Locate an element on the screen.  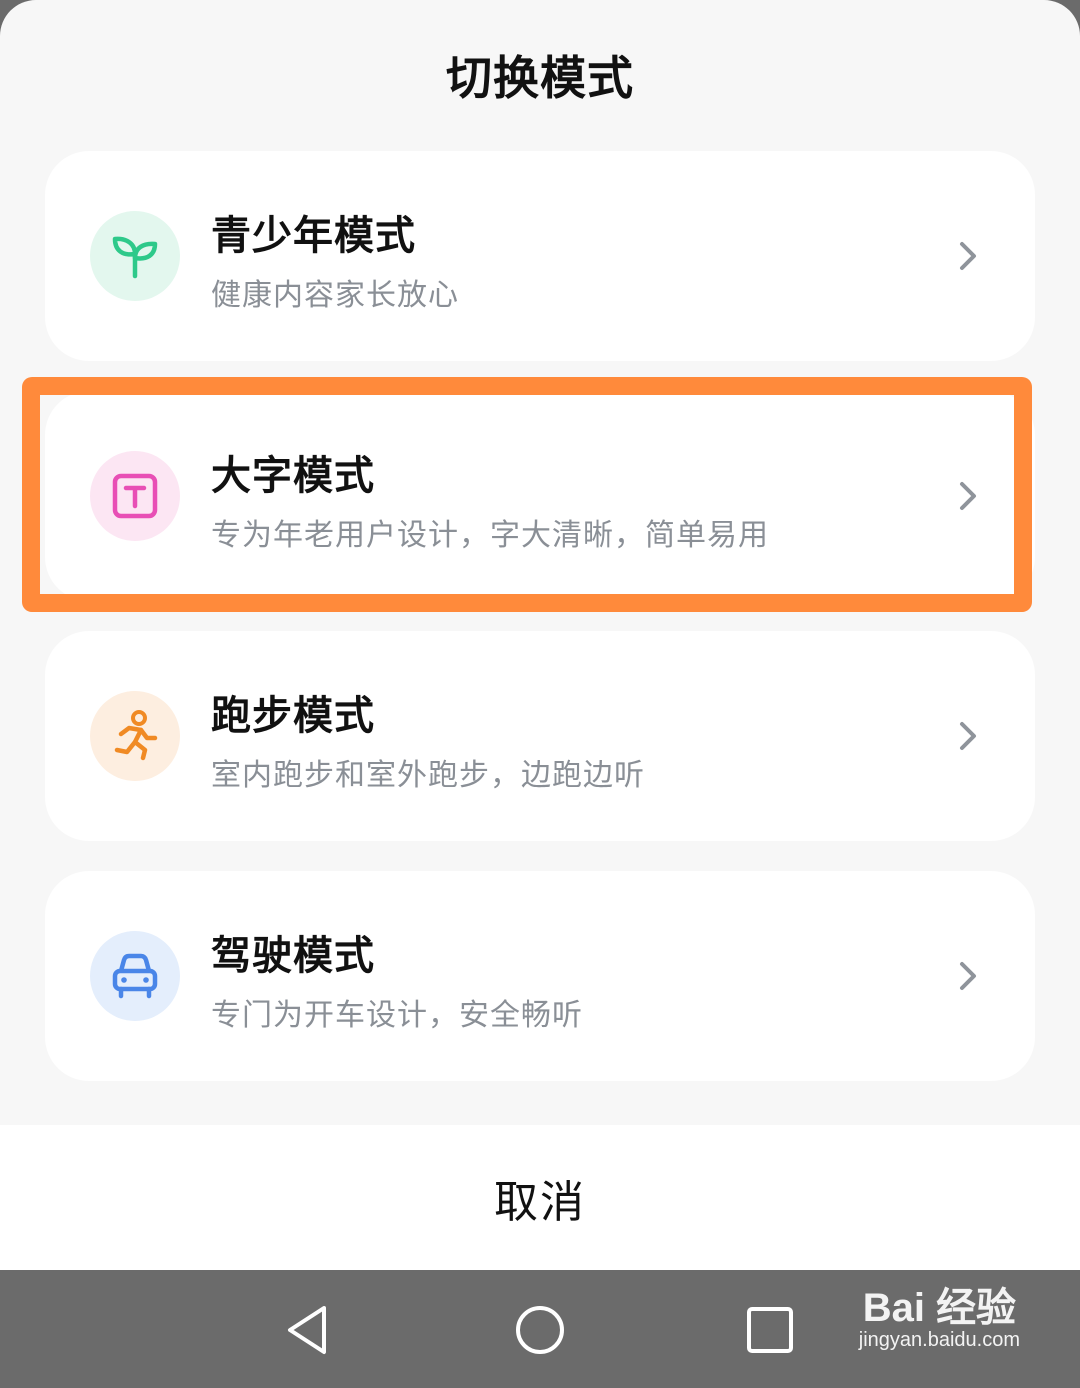
back-triangle-icon is located at coordinates (310, 1330).